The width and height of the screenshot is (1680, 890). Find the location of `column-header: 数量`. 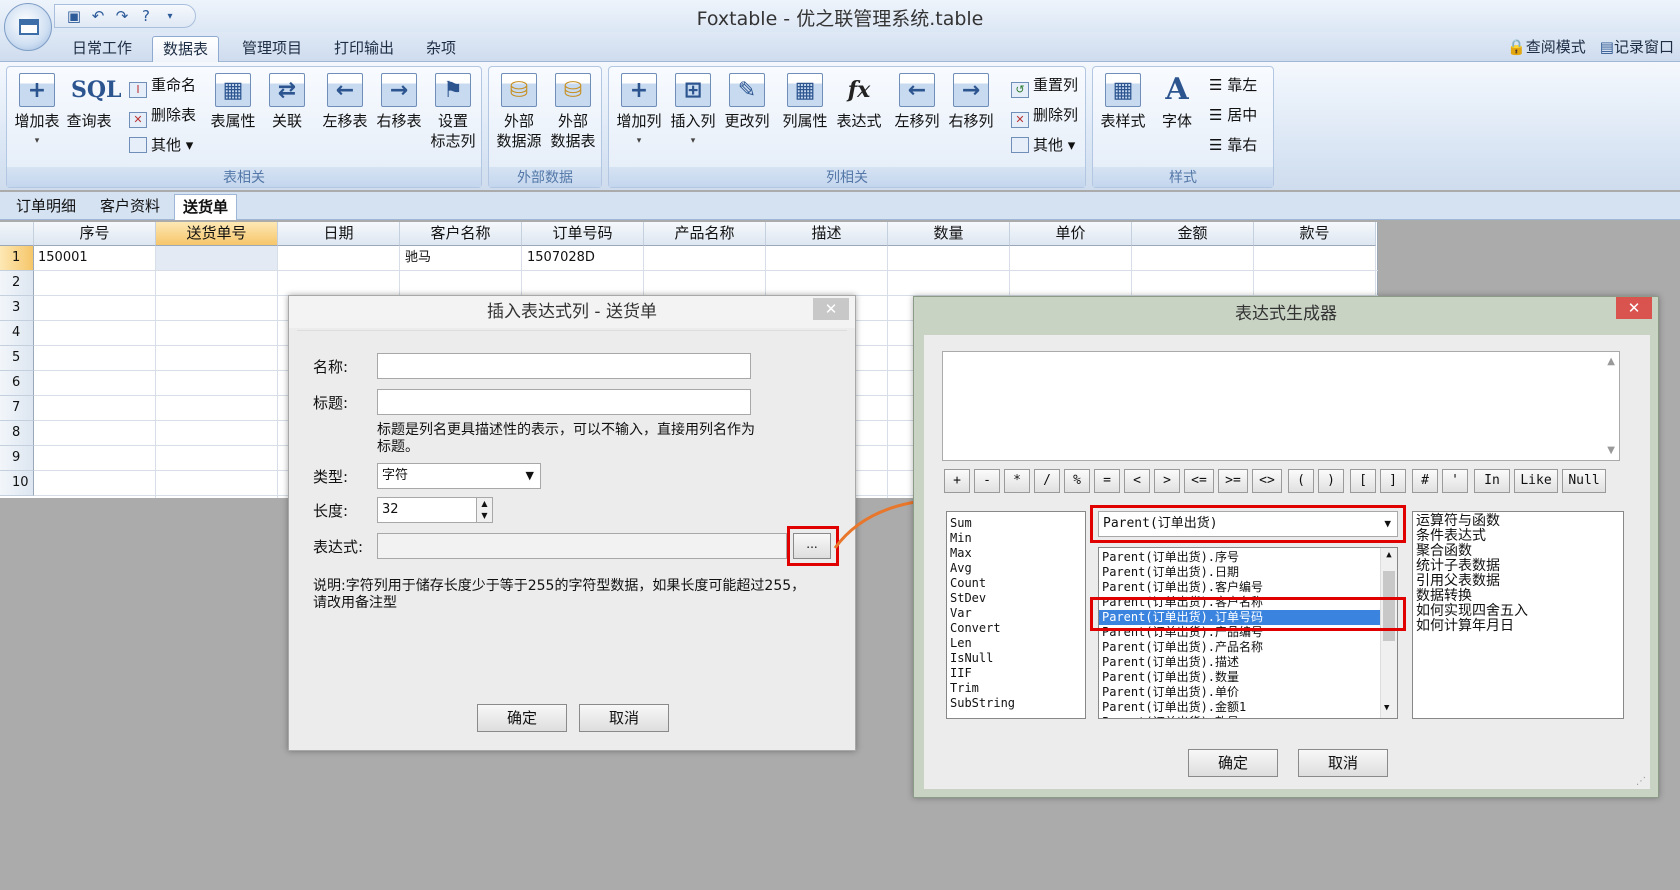

column-header: 数量 is located at coordinates (949, 234).